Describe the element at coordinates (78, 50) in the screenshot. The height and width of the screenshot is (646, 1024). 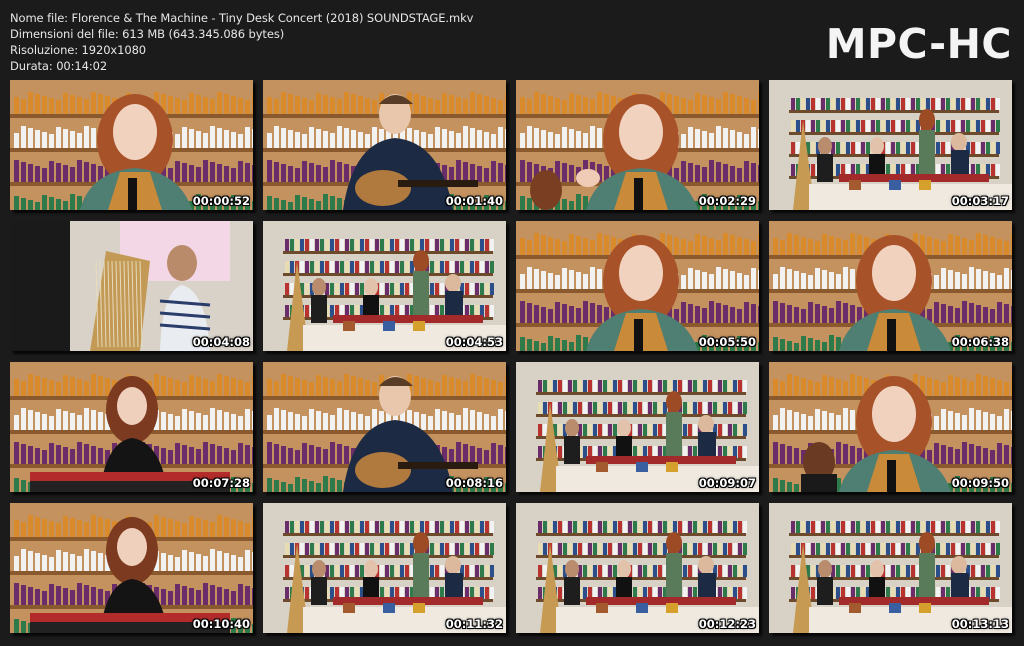
I see `resolution-line: Risoluzione: 1920x1080` at that location.